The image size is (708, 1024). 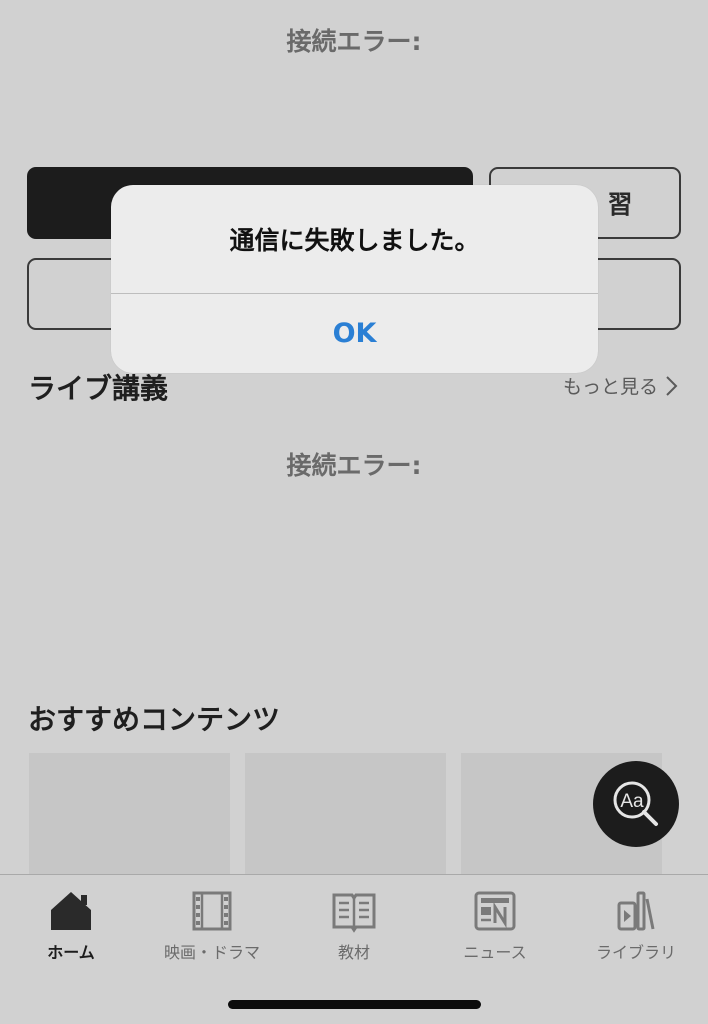 What do you see at coordinates (354, 913) in the screenshot?
I see `book-icon` at bounding box center [354, 913].